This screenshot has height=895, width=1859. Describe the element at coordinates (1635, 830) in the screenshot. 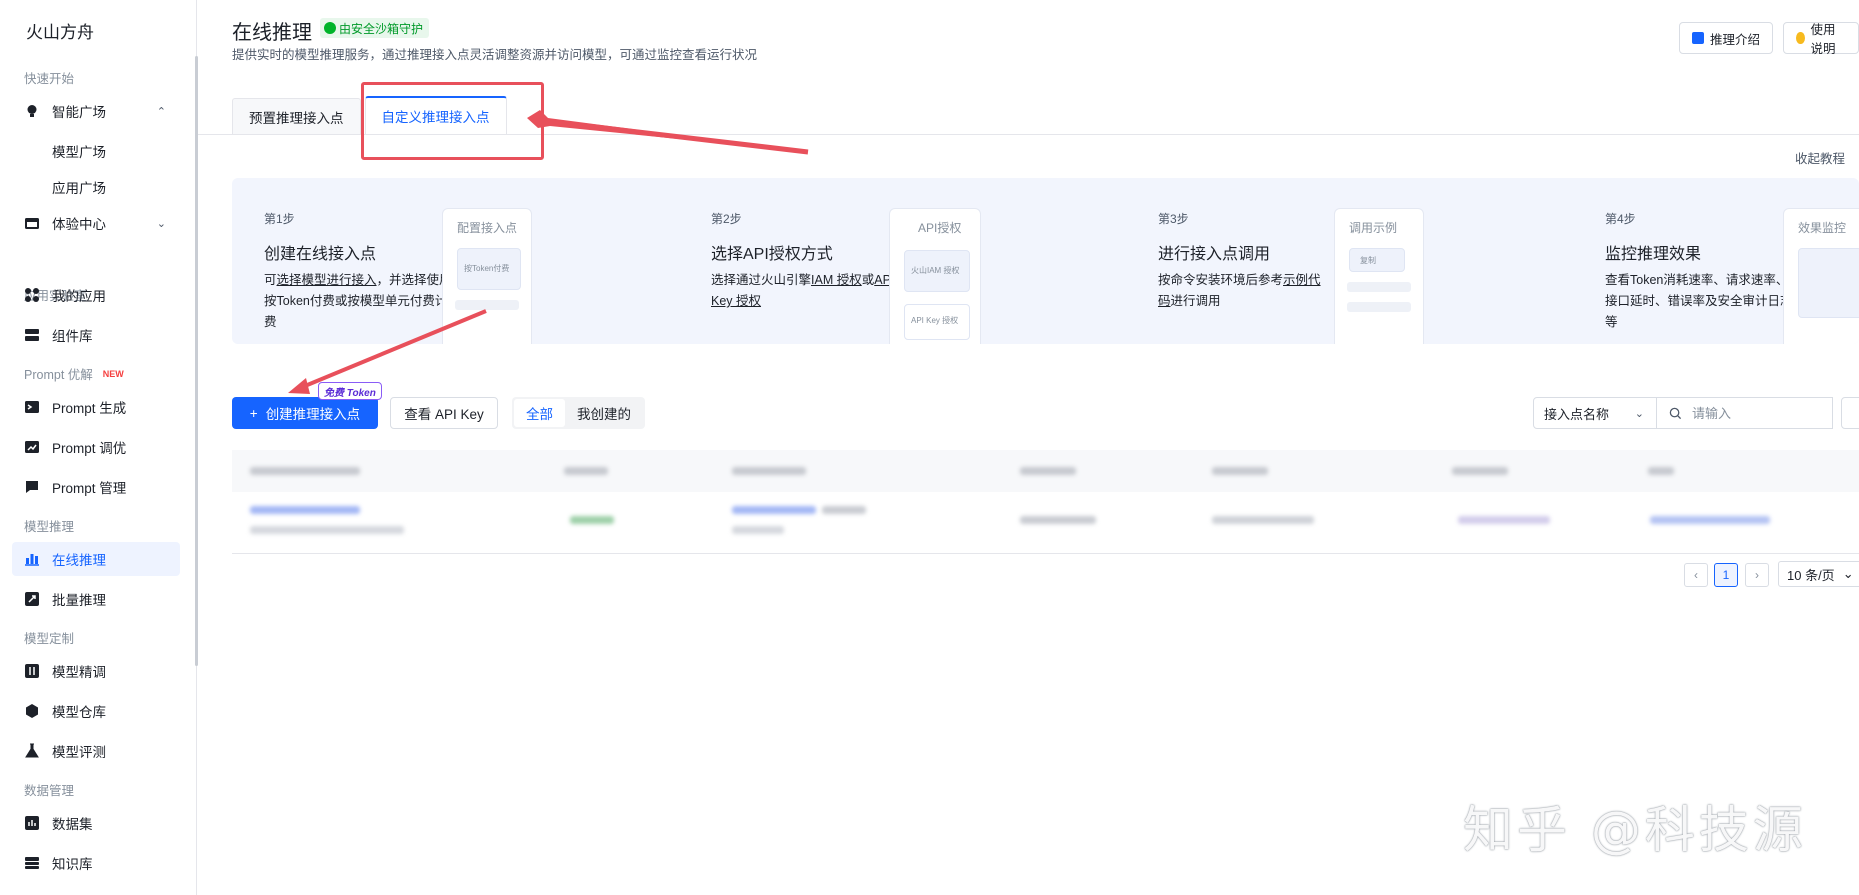

I see `watermark: 知乎 @科技源` at that location.